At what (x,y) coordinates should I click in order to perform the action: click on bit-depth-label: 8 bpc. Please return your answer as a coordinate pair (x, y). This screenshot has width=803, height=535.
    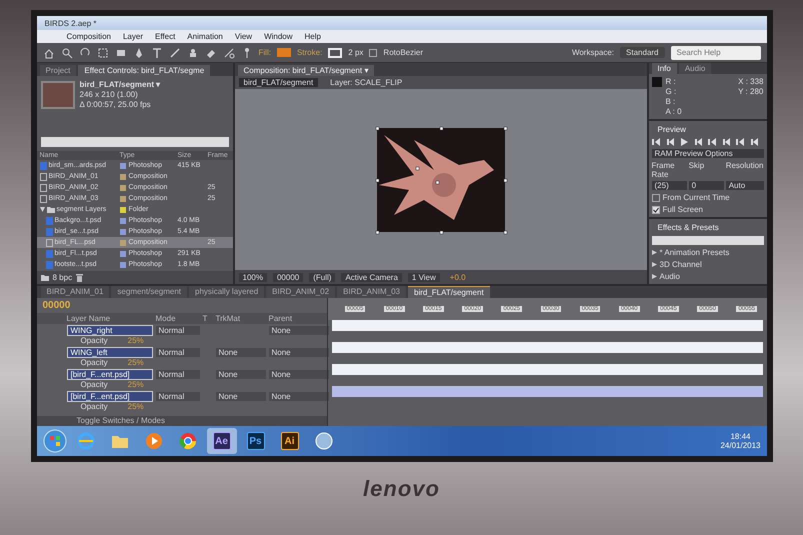
    Looking at the image, I should click on (62, 277).